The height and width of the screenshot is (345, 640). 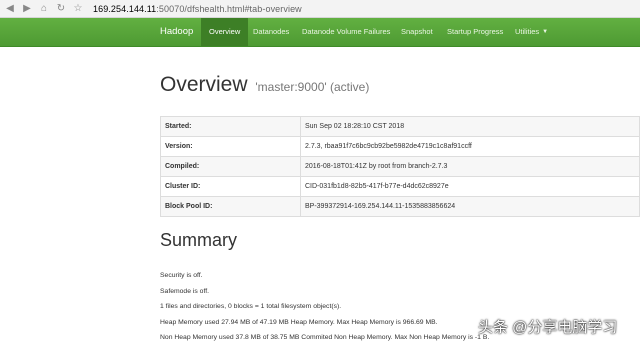 I want to click on row-value: CID-031fb1d8-82b5-417f-b77e-d4dc62c8927e, so click(x=470, y=186).